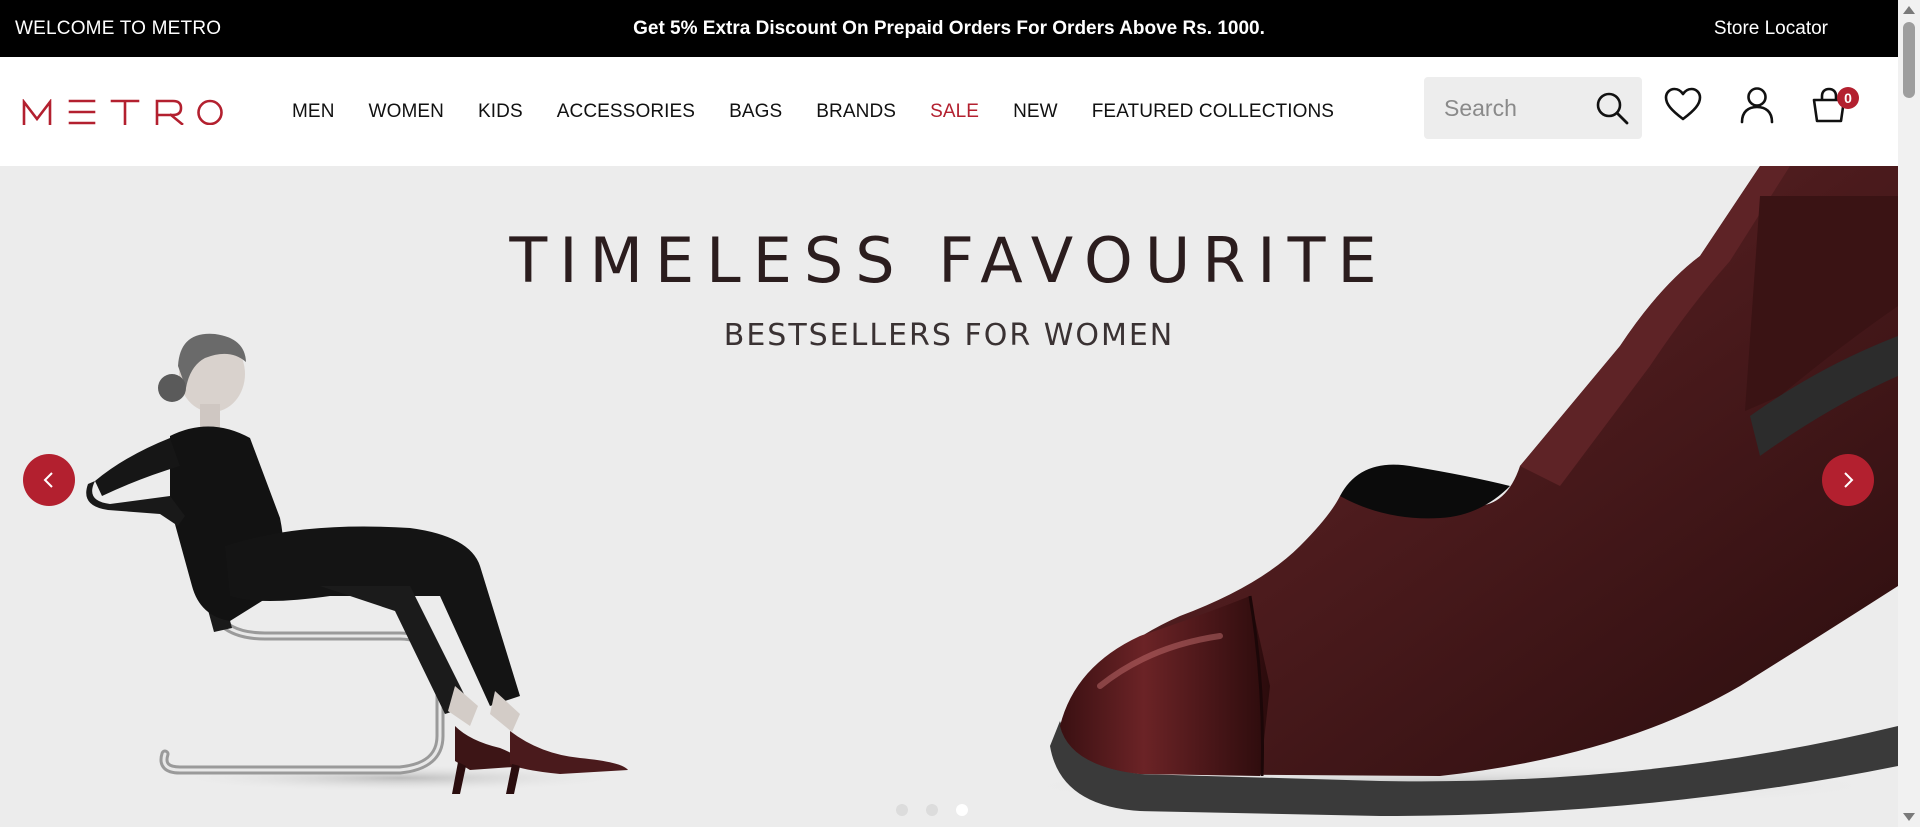 The height and width of the screenshot is (827, 1920). I want to click on nav-featured-collections: FEATURED COLLECTIONS, so click(1213, 112).